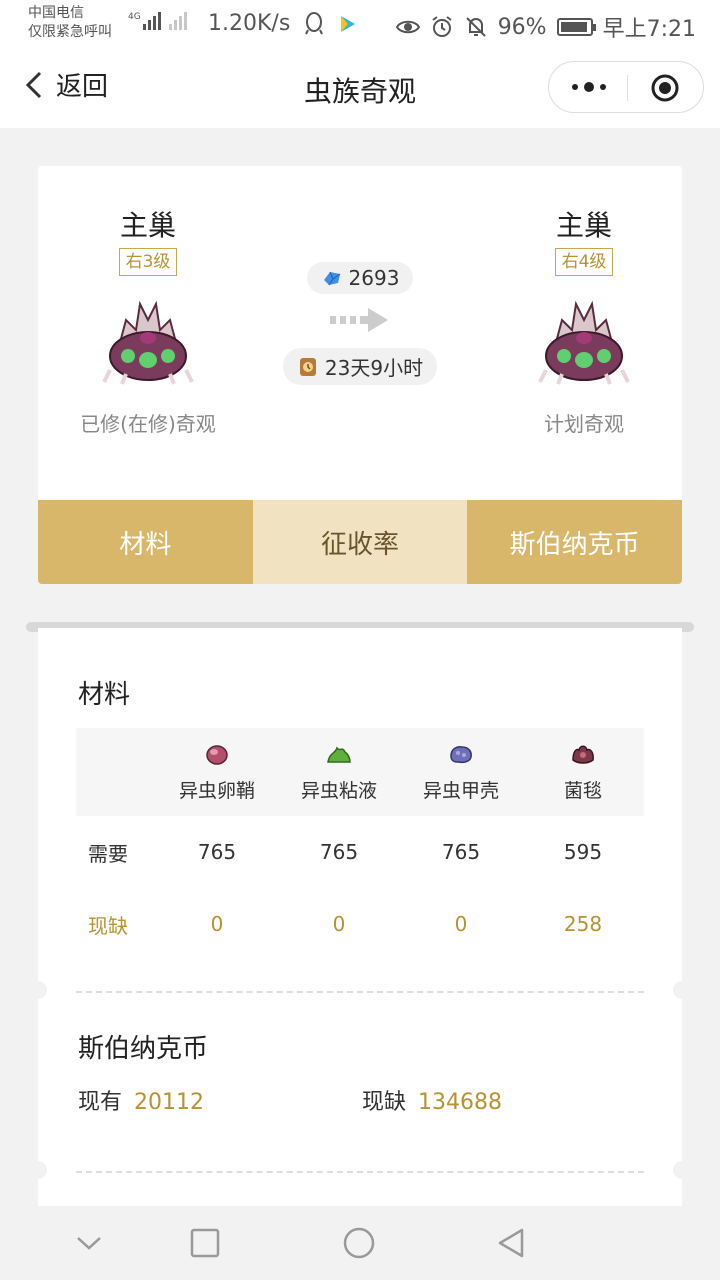 This screenshot has width=720, height=1280. Describe the element at coordinates (384, 1102) in the screenshot. I see `coin-lack-label: 现缺` at that location.